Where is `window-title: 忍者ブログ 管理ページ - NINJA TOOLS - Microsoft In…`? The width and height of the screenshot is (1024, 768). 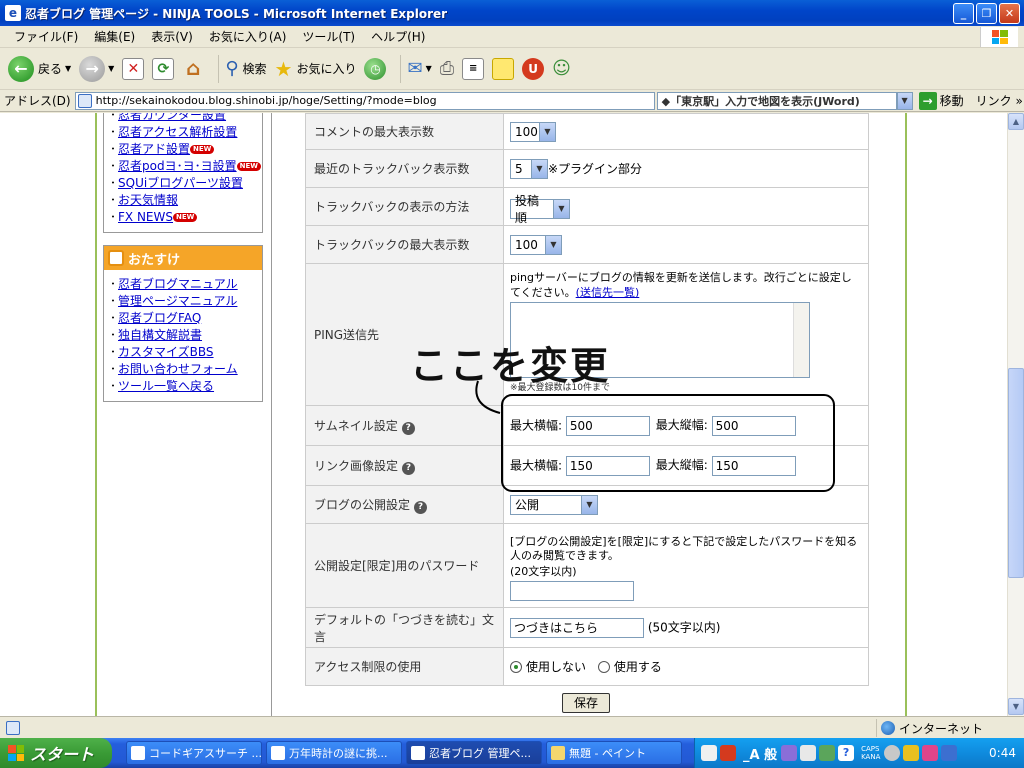
window-title: 忍者ブログ 管理ページ - NINJA TOOLS - Microsoft In… is located at coordinates (236, 13).